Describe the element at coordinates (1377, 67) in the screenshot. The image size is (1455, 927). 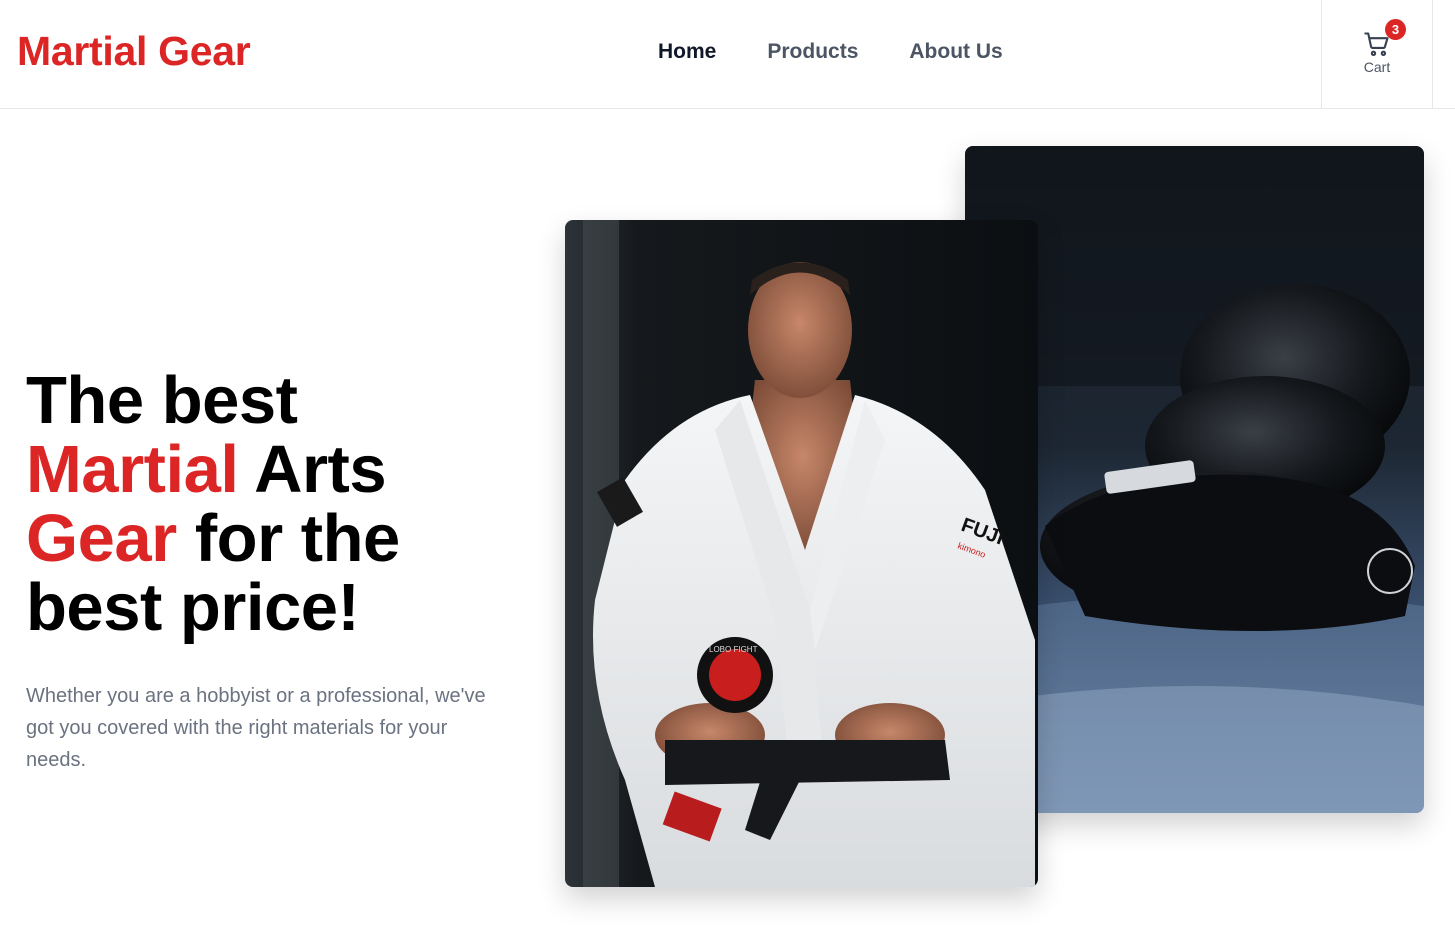
I see `cart-label: Cart` at that location.